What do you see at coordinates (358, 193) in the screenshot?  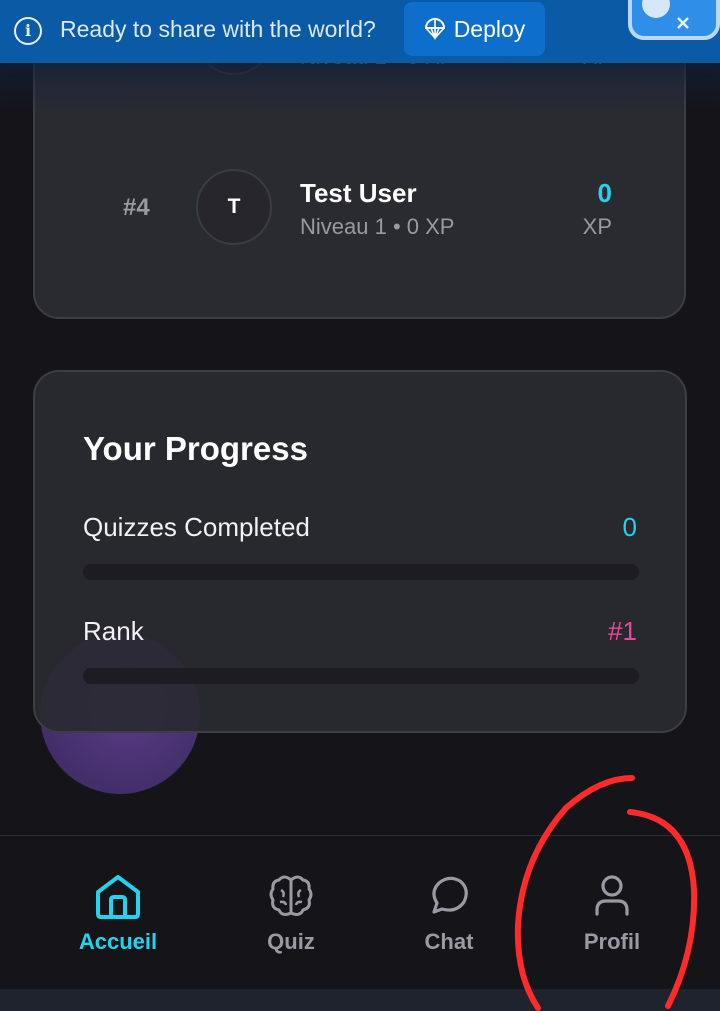 I see `user-name: Test User` at bounding box center [358, 193].